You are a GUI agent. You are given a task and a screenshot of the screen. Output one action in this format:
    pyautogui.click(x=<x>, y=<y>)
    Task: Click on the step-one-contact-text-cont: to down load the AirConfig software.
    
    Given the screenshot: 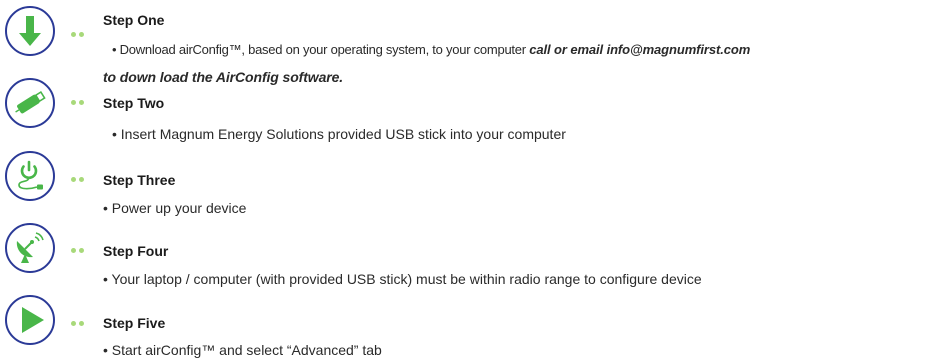 What is the action you would take?
    pyautogui.click(x=223, y=77)
    